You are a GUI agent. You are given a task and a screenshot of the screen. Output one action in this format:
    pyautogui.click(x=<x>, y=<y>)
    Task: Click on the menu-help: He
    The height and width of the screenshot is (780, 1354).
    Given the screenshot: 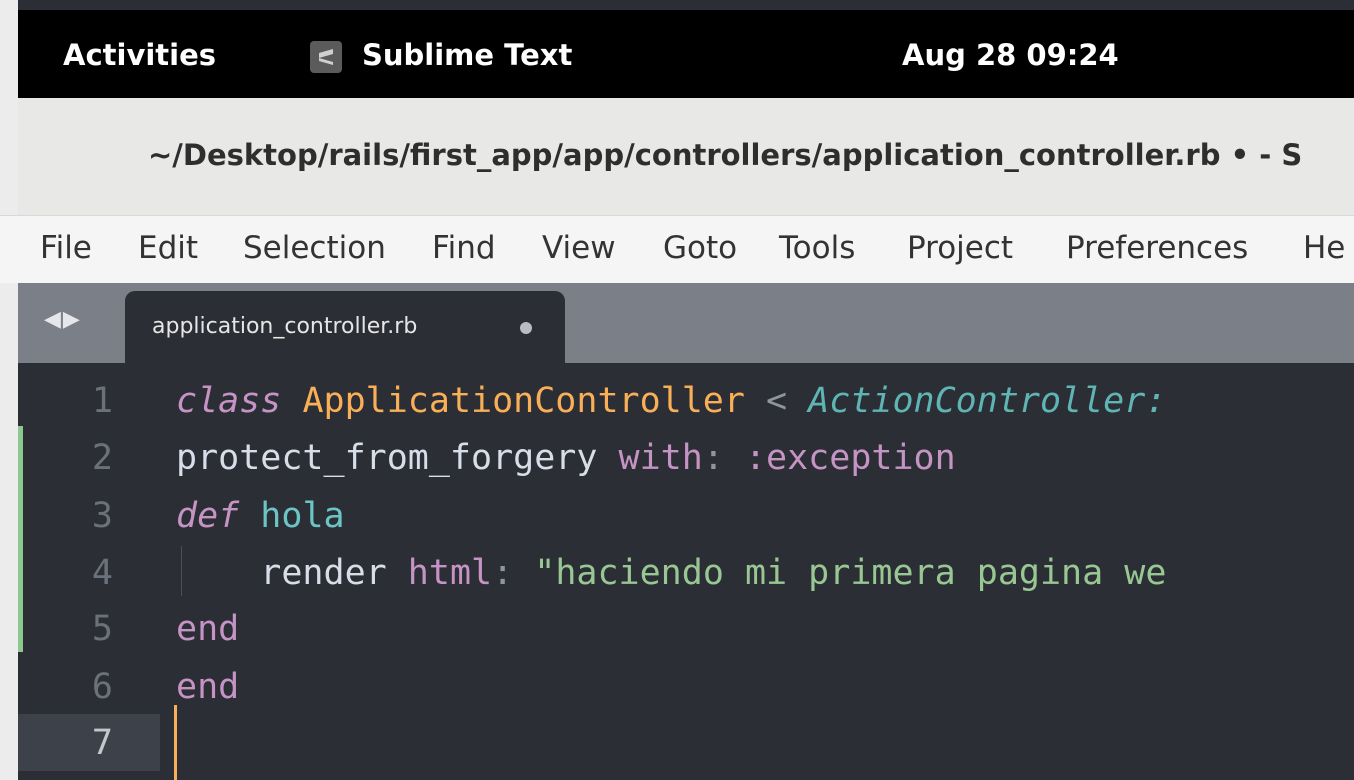 What is the action you would take?
    pyautogui.click(x=1324, y=248)
    